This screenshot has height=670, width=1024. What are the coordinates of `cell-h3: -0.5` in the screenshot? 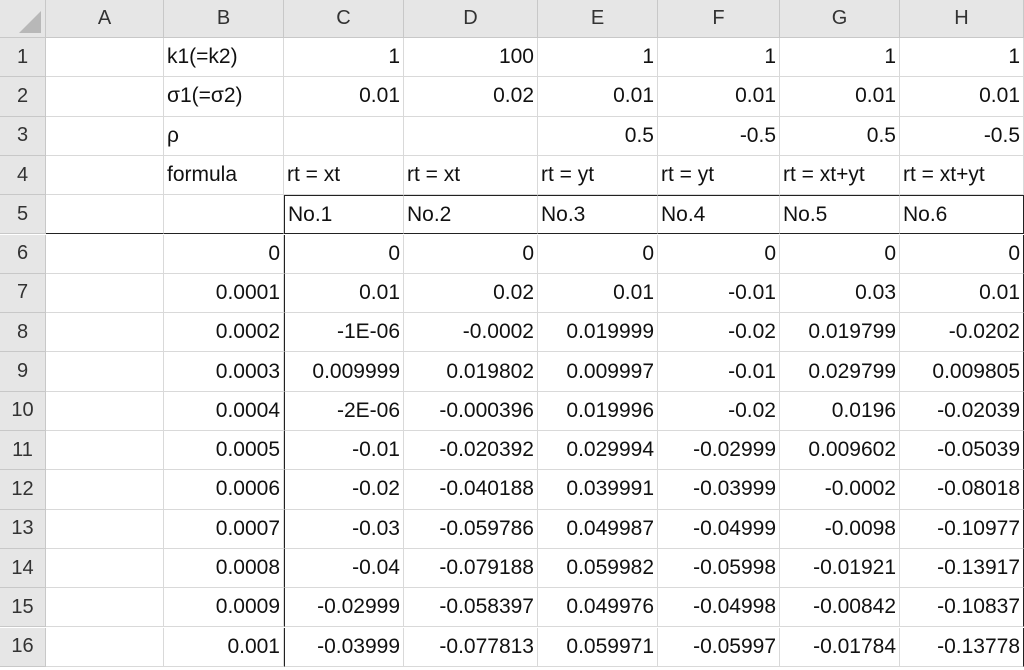 It's located at (962, 136).